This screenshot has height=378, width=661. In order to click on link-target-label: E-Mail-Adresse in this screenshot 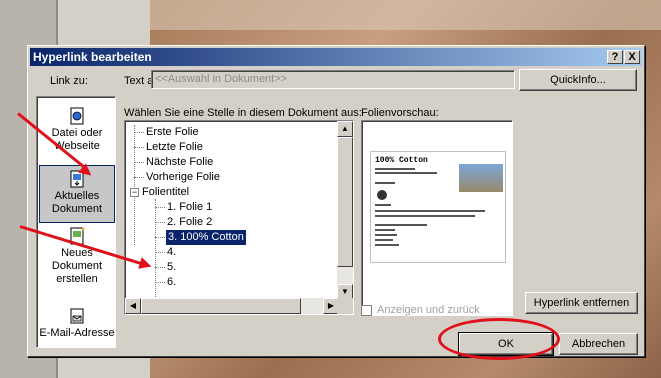, I will do `click(77, 333)`.